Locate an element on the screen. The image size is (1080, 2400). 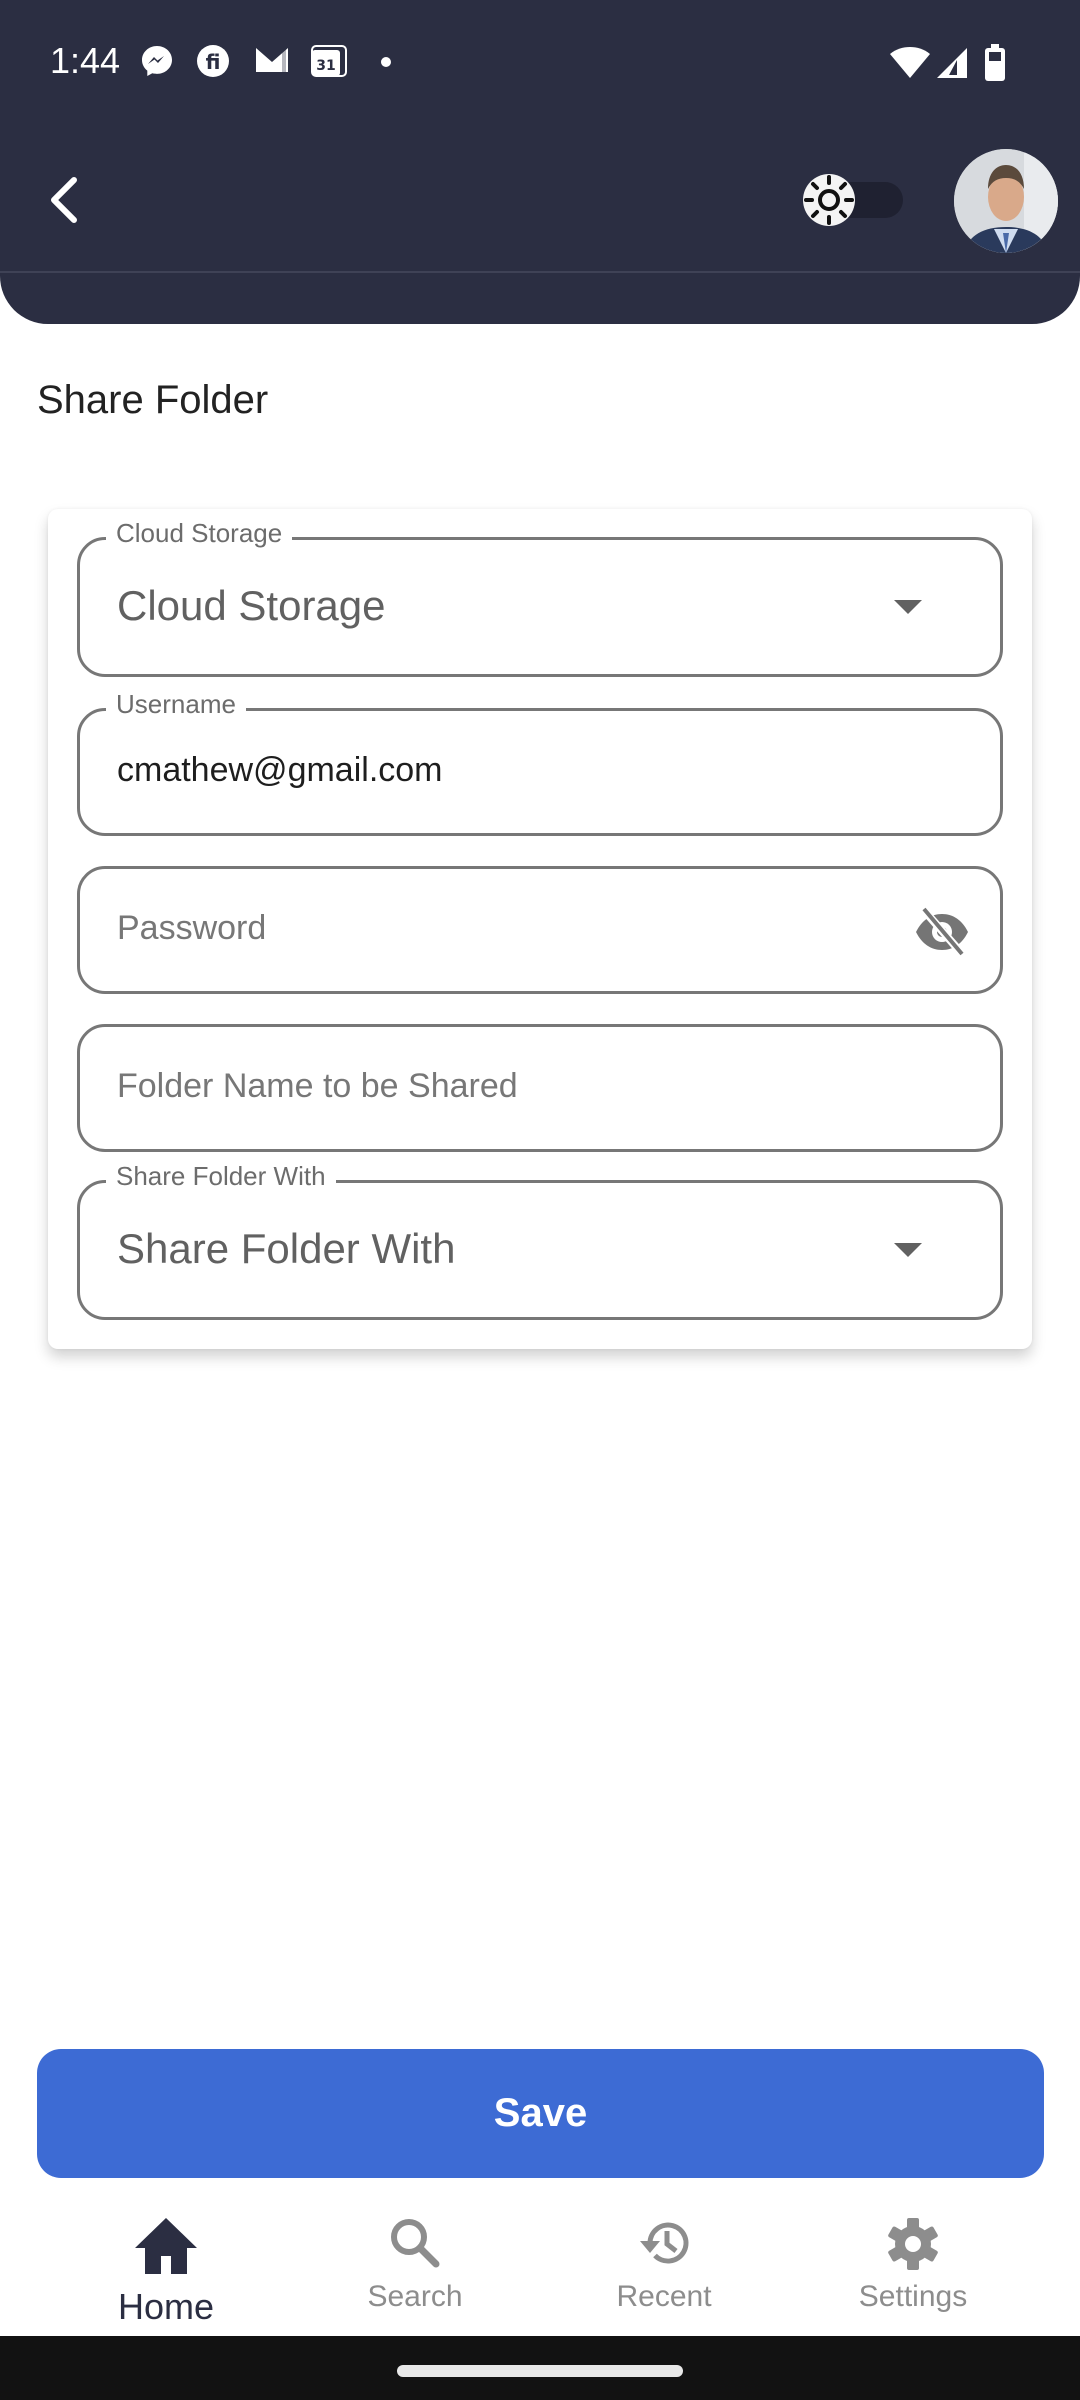
password-input: Password is located at coordinates (191, 928).